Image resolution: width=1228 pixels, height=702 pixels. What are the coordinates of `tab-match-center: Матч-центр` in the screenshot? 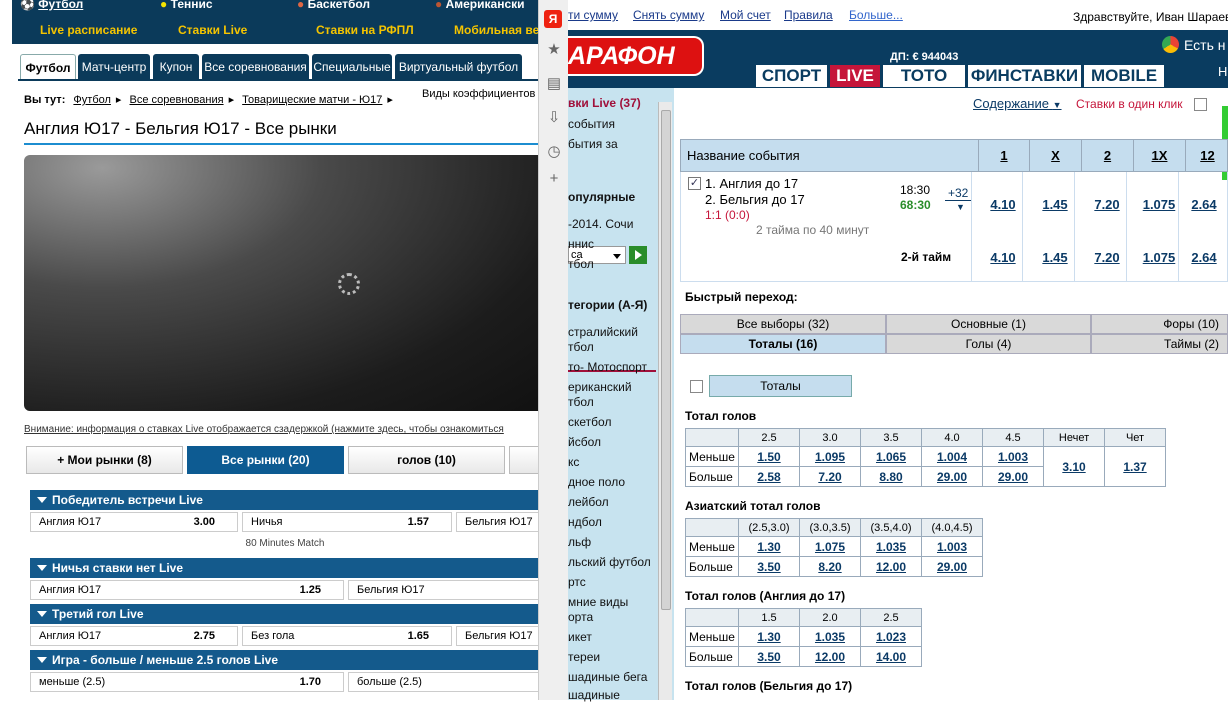 It's located at (114, 67).